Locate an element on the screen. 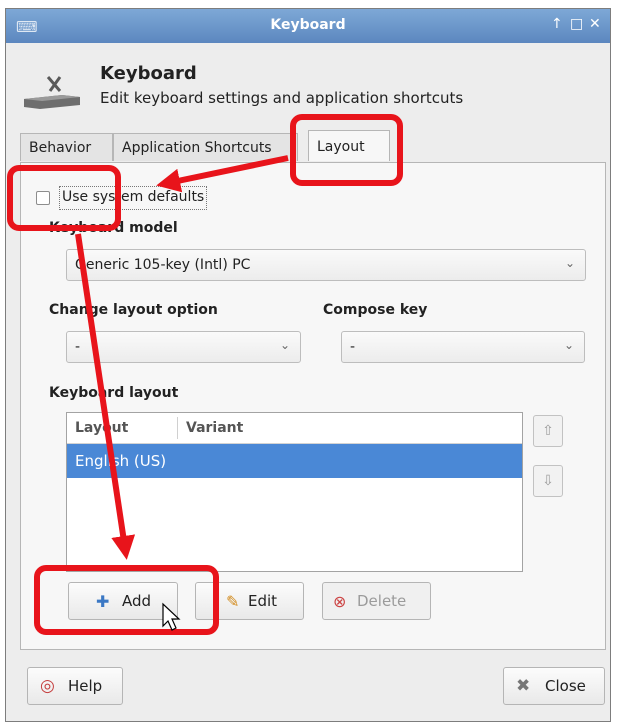  arrow-down-icon: ⇩ is located at coordinates (548, 481).